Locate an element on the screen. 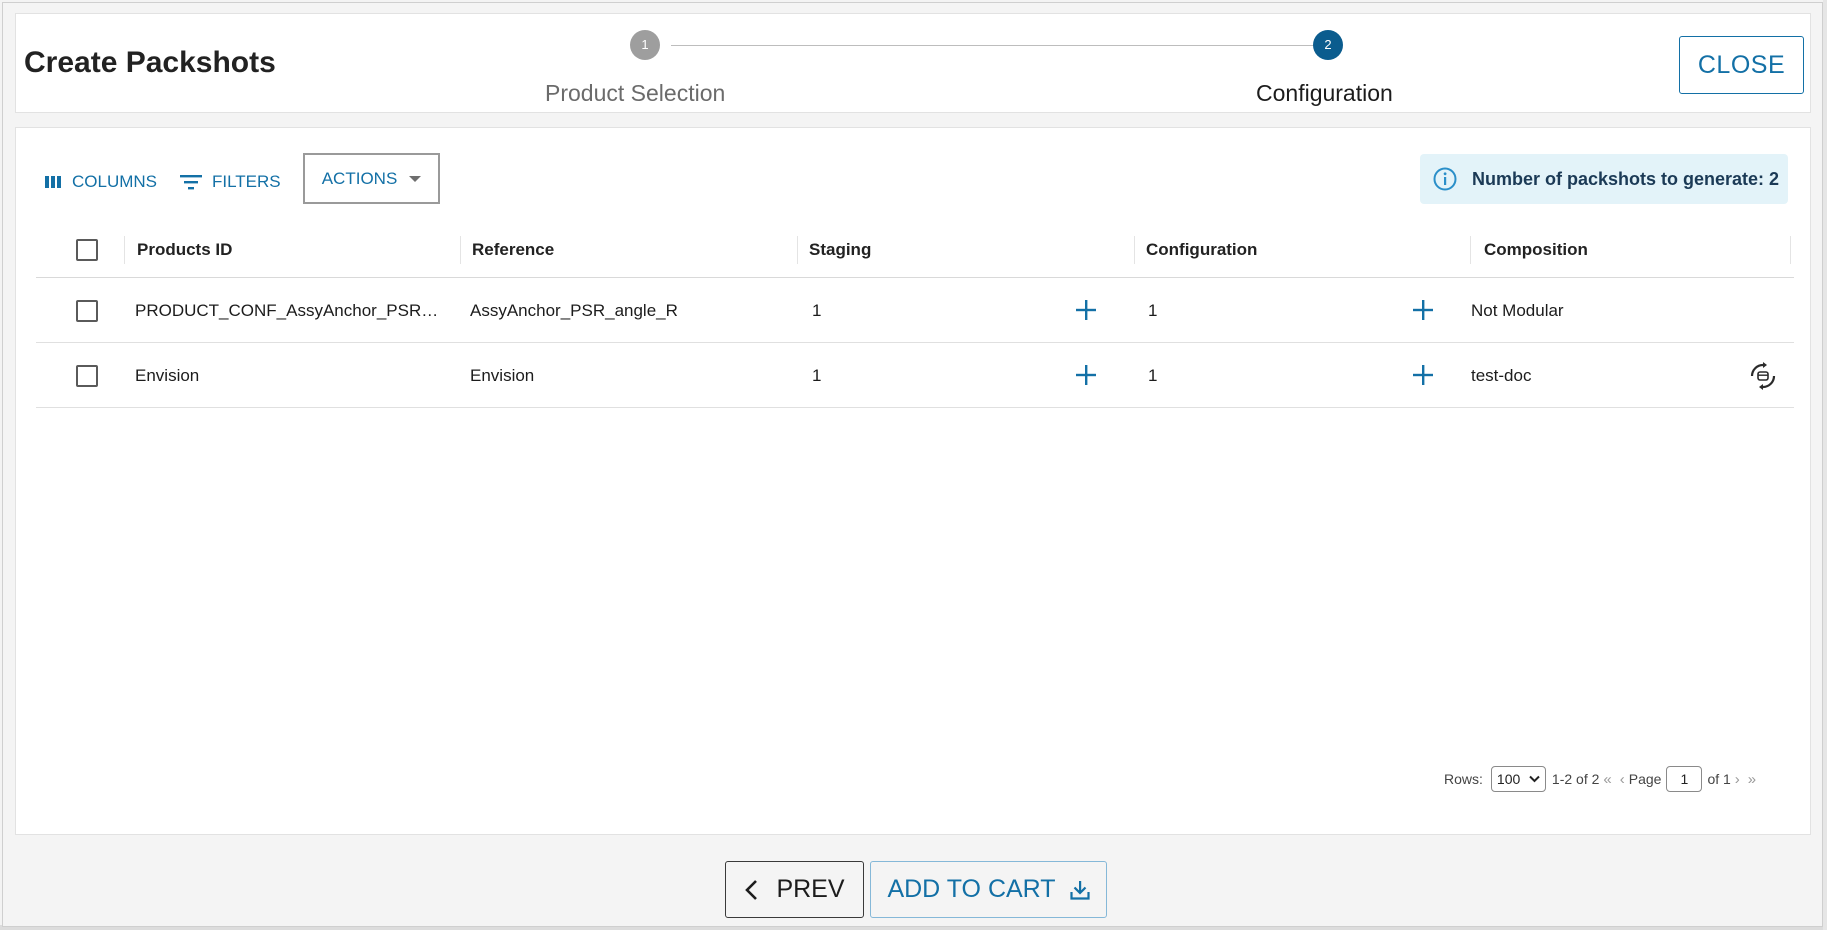 The height and width of the screenshot is (930, 1827). columns-icon is located at coordinates (53, 182).